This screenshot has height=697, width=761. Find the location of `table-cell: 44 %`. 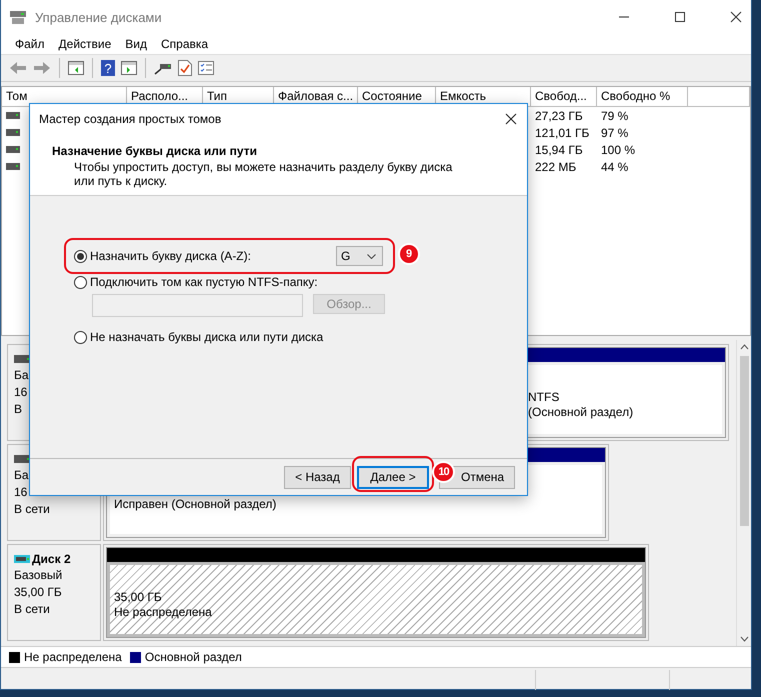

table-cell: 44 % is located at coordinates (614, 167).